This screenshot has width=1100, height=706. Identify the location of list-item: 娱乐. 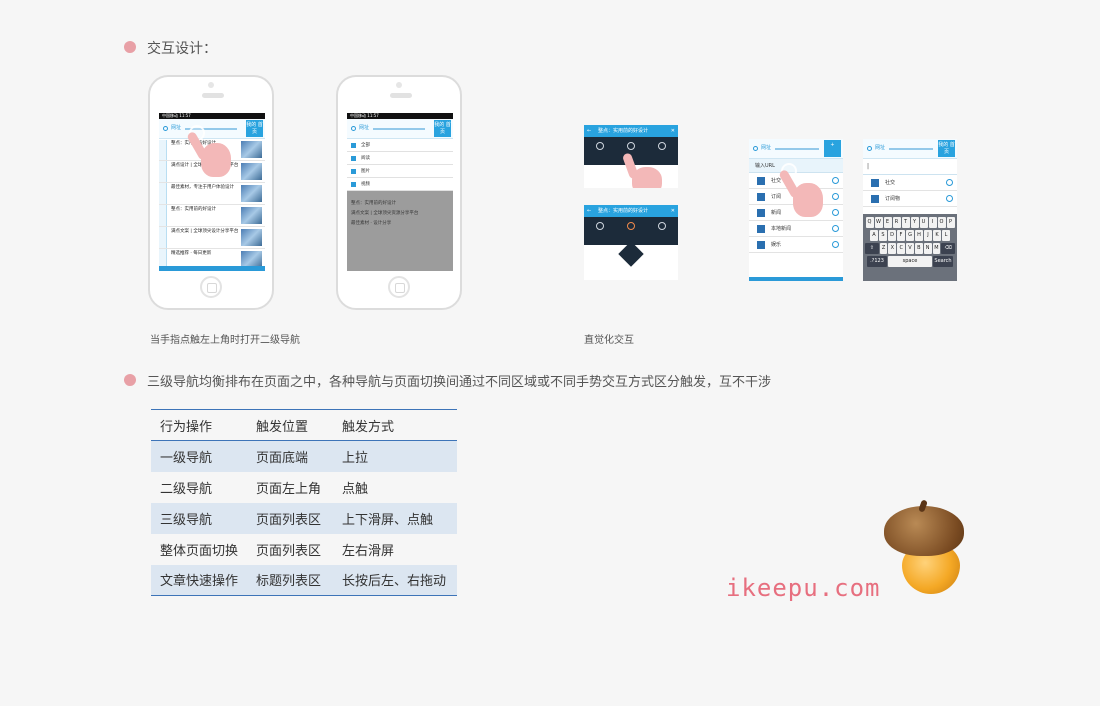
(796, 245).